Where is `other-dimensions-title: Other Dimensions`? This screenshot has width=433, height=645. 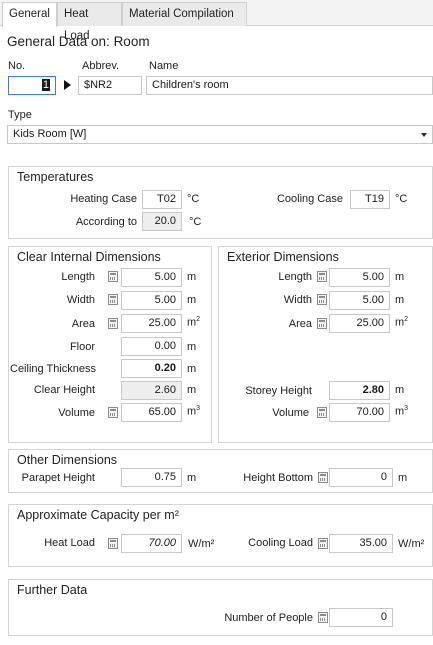
other-dimensions-title: Other Dimensions is located at coordinates (67, 460).